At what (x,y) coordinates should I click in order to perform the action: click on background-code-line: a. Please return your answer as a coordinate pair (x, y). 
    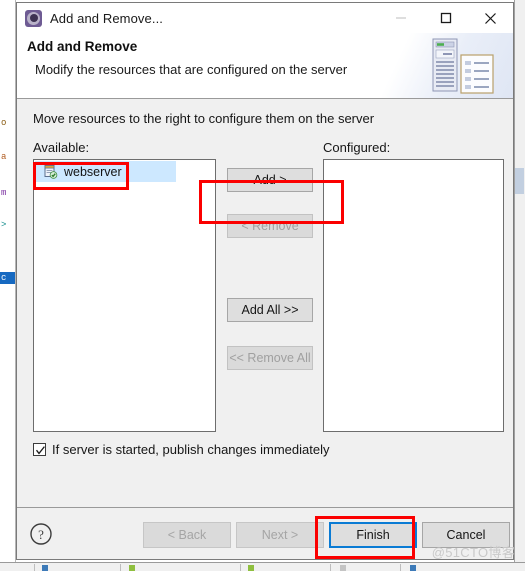
    Looking at the image, I should click on (4, 157).